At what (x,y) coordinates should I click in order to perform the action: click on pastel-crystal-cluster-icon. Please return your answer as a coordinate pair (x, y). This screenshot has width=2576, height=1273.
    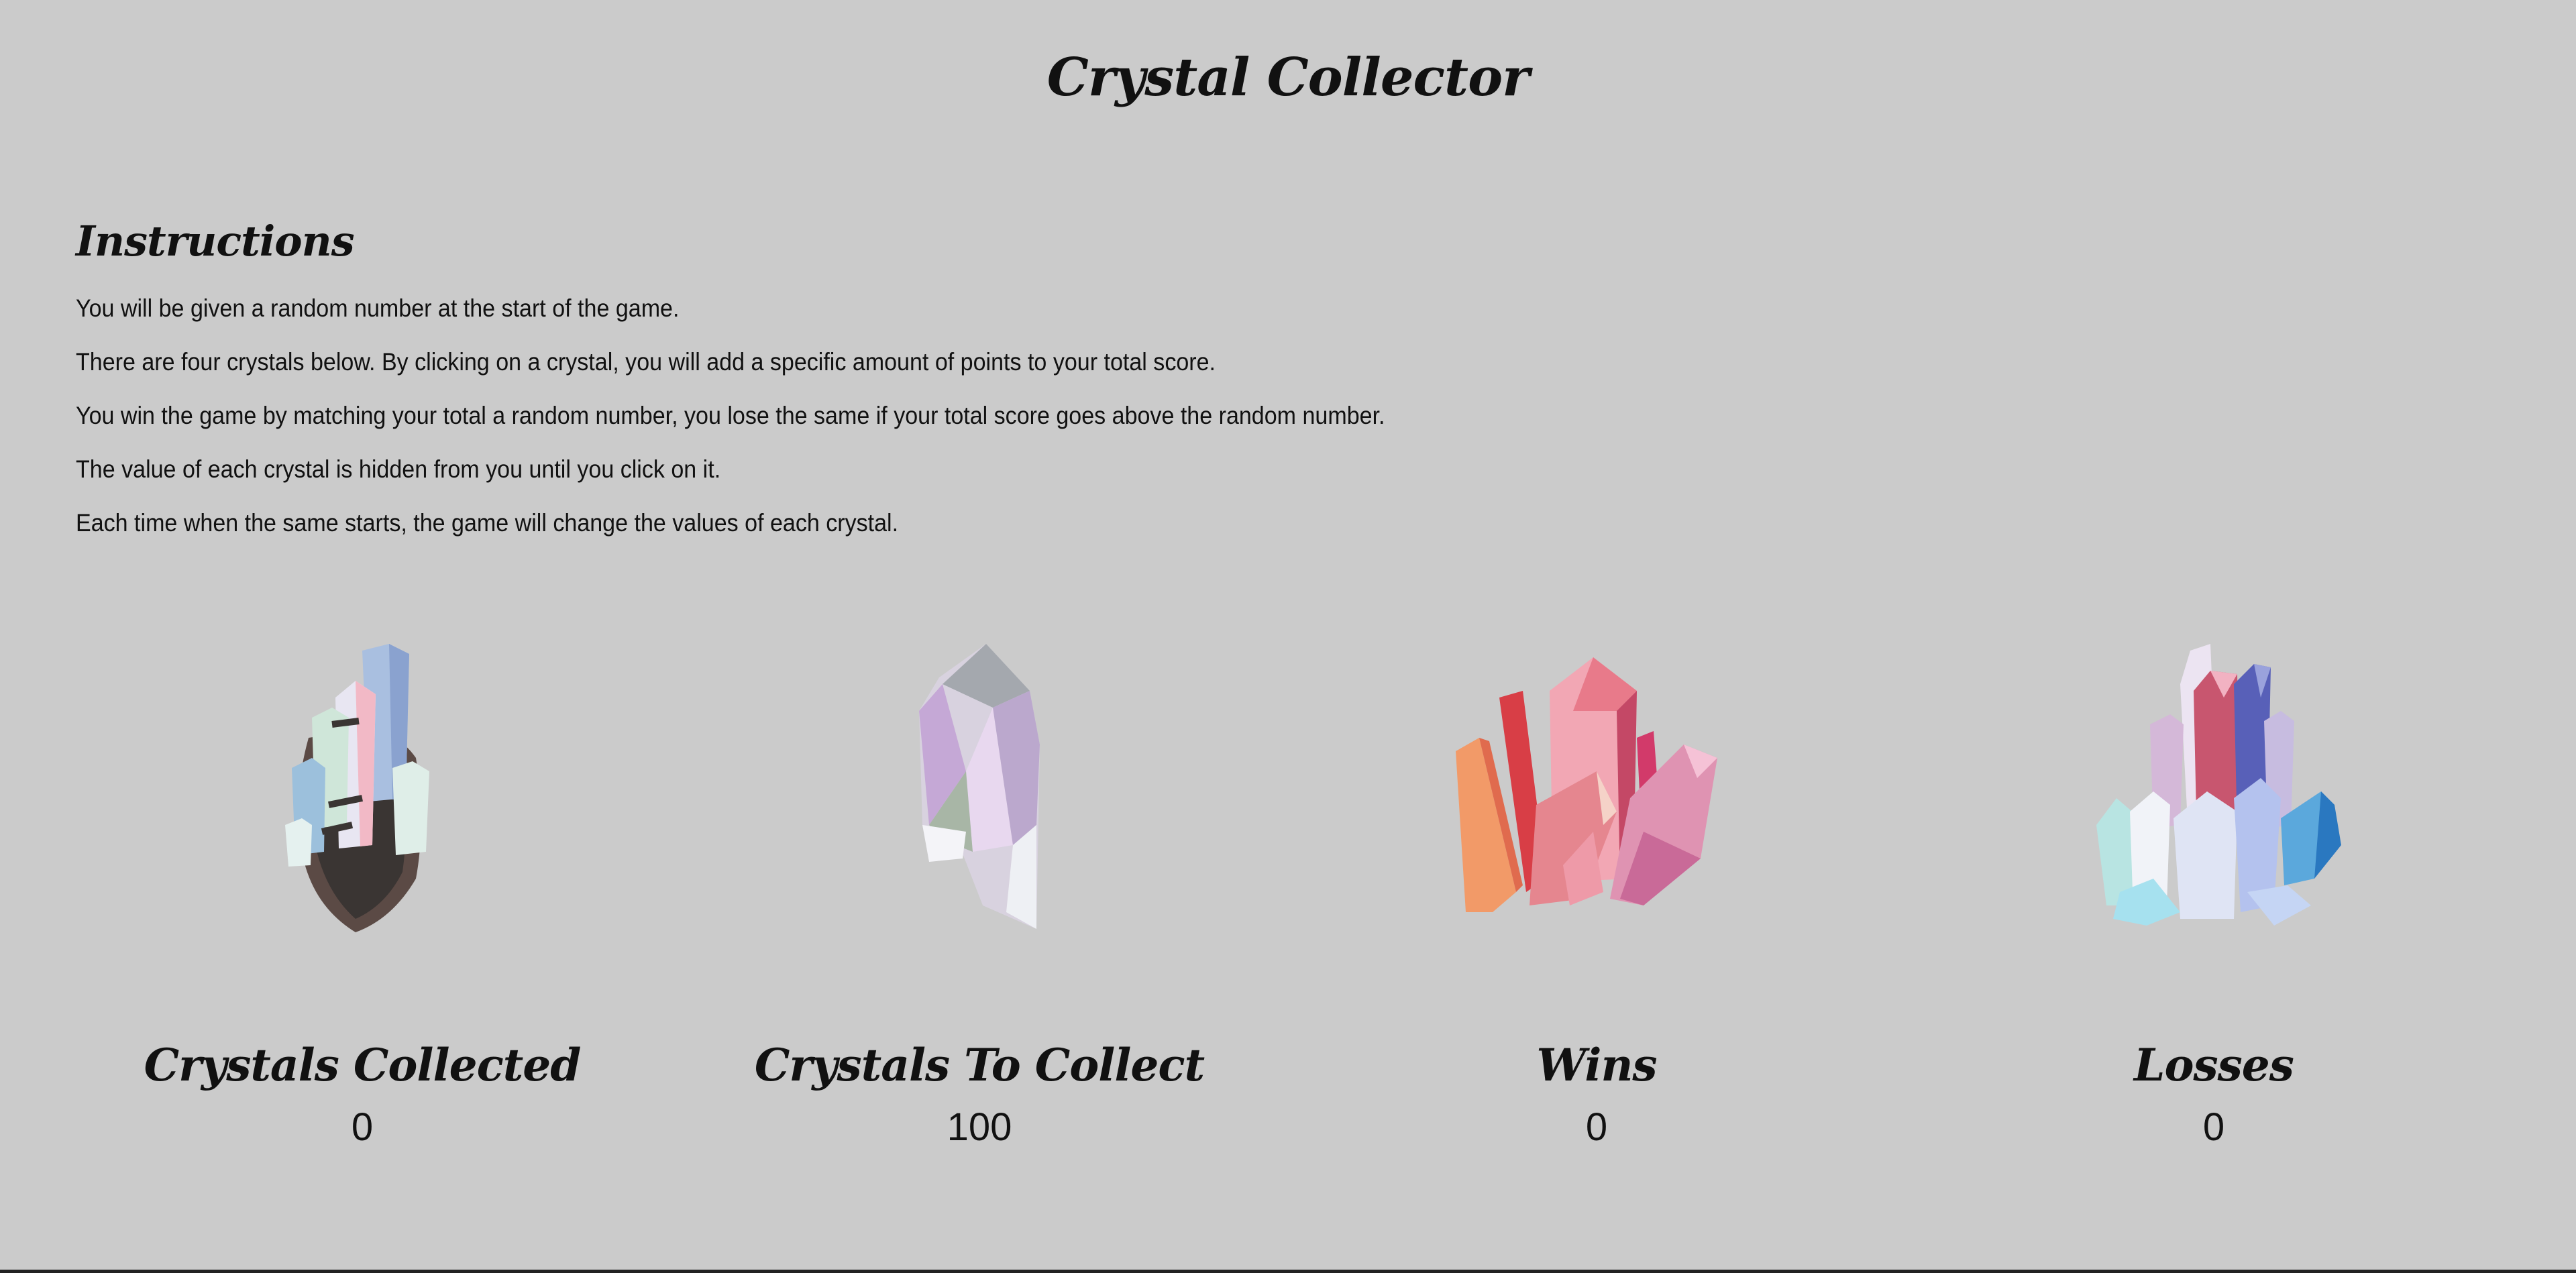
    Looking at the image, I should click on (2218, 785).